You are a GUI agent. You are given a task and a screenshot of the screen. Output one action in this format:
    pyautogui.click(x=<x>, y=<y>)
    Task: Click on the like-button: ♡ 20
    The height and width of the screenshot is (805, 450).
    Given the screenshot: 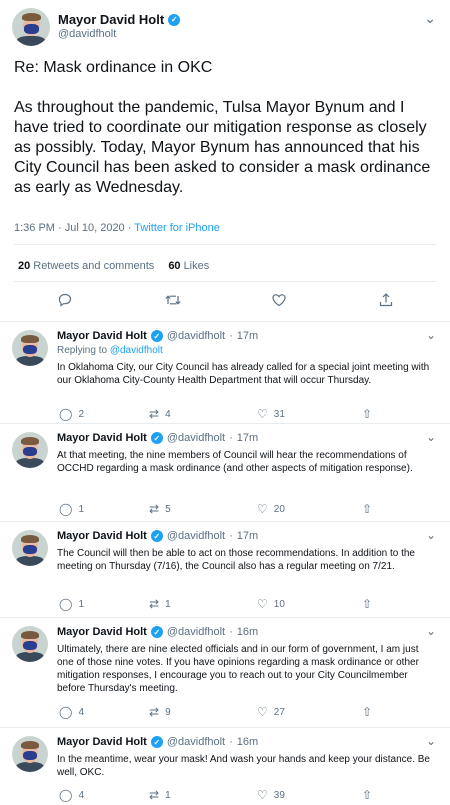 What is the action you would take?
    pyautogui.click(x=271, y=509)
    